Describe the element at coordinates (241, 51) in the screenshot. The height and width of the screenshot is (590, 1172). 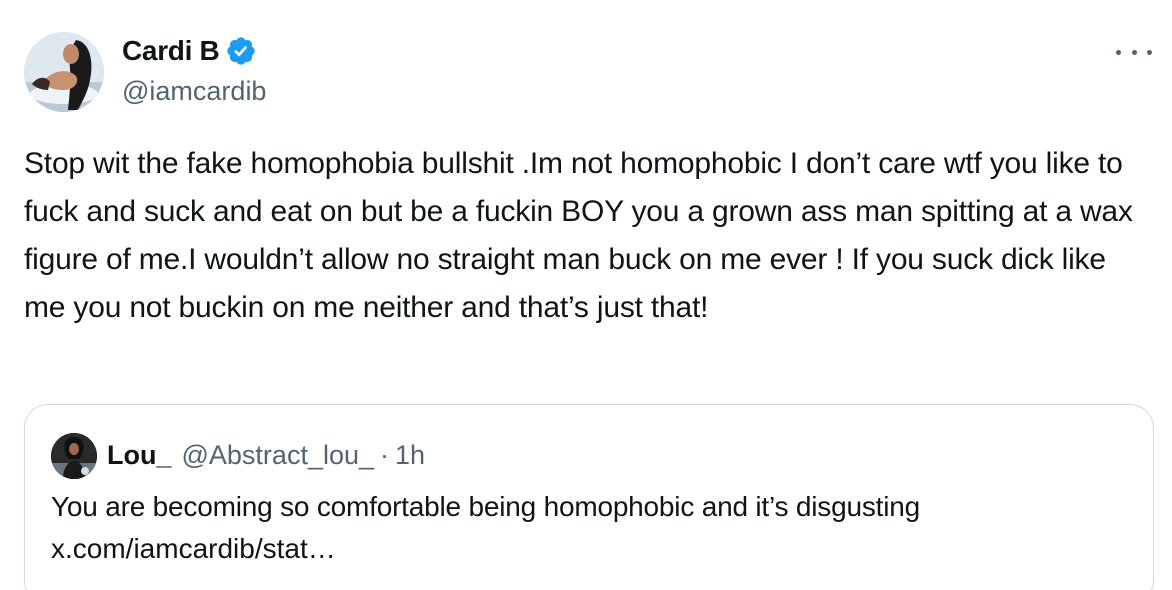
I see `verified-badge-icon` at that location.